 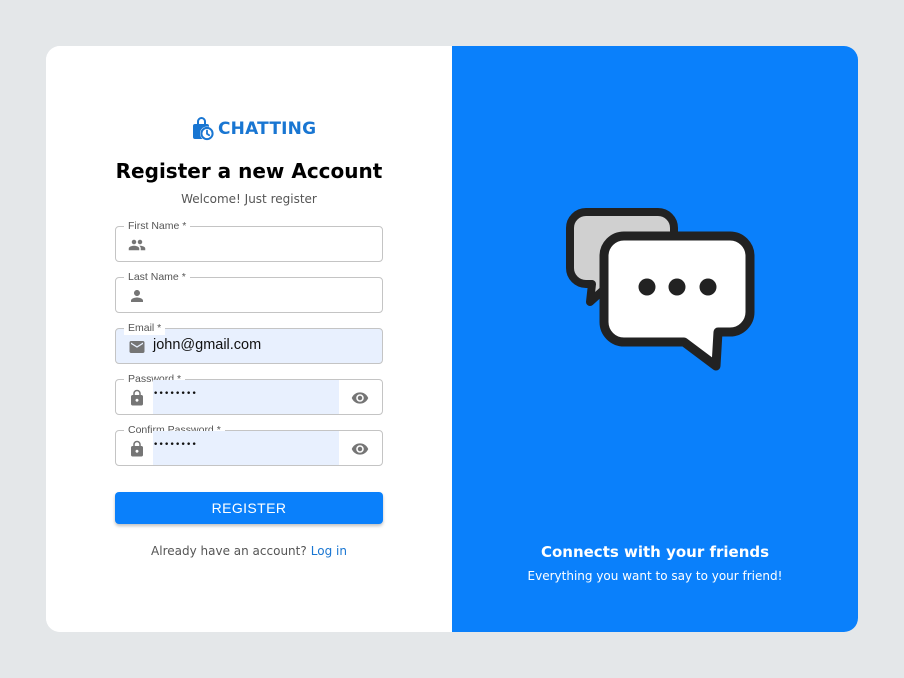 I want to click on first-name-field: First Name *, so click(x=249, y=240).